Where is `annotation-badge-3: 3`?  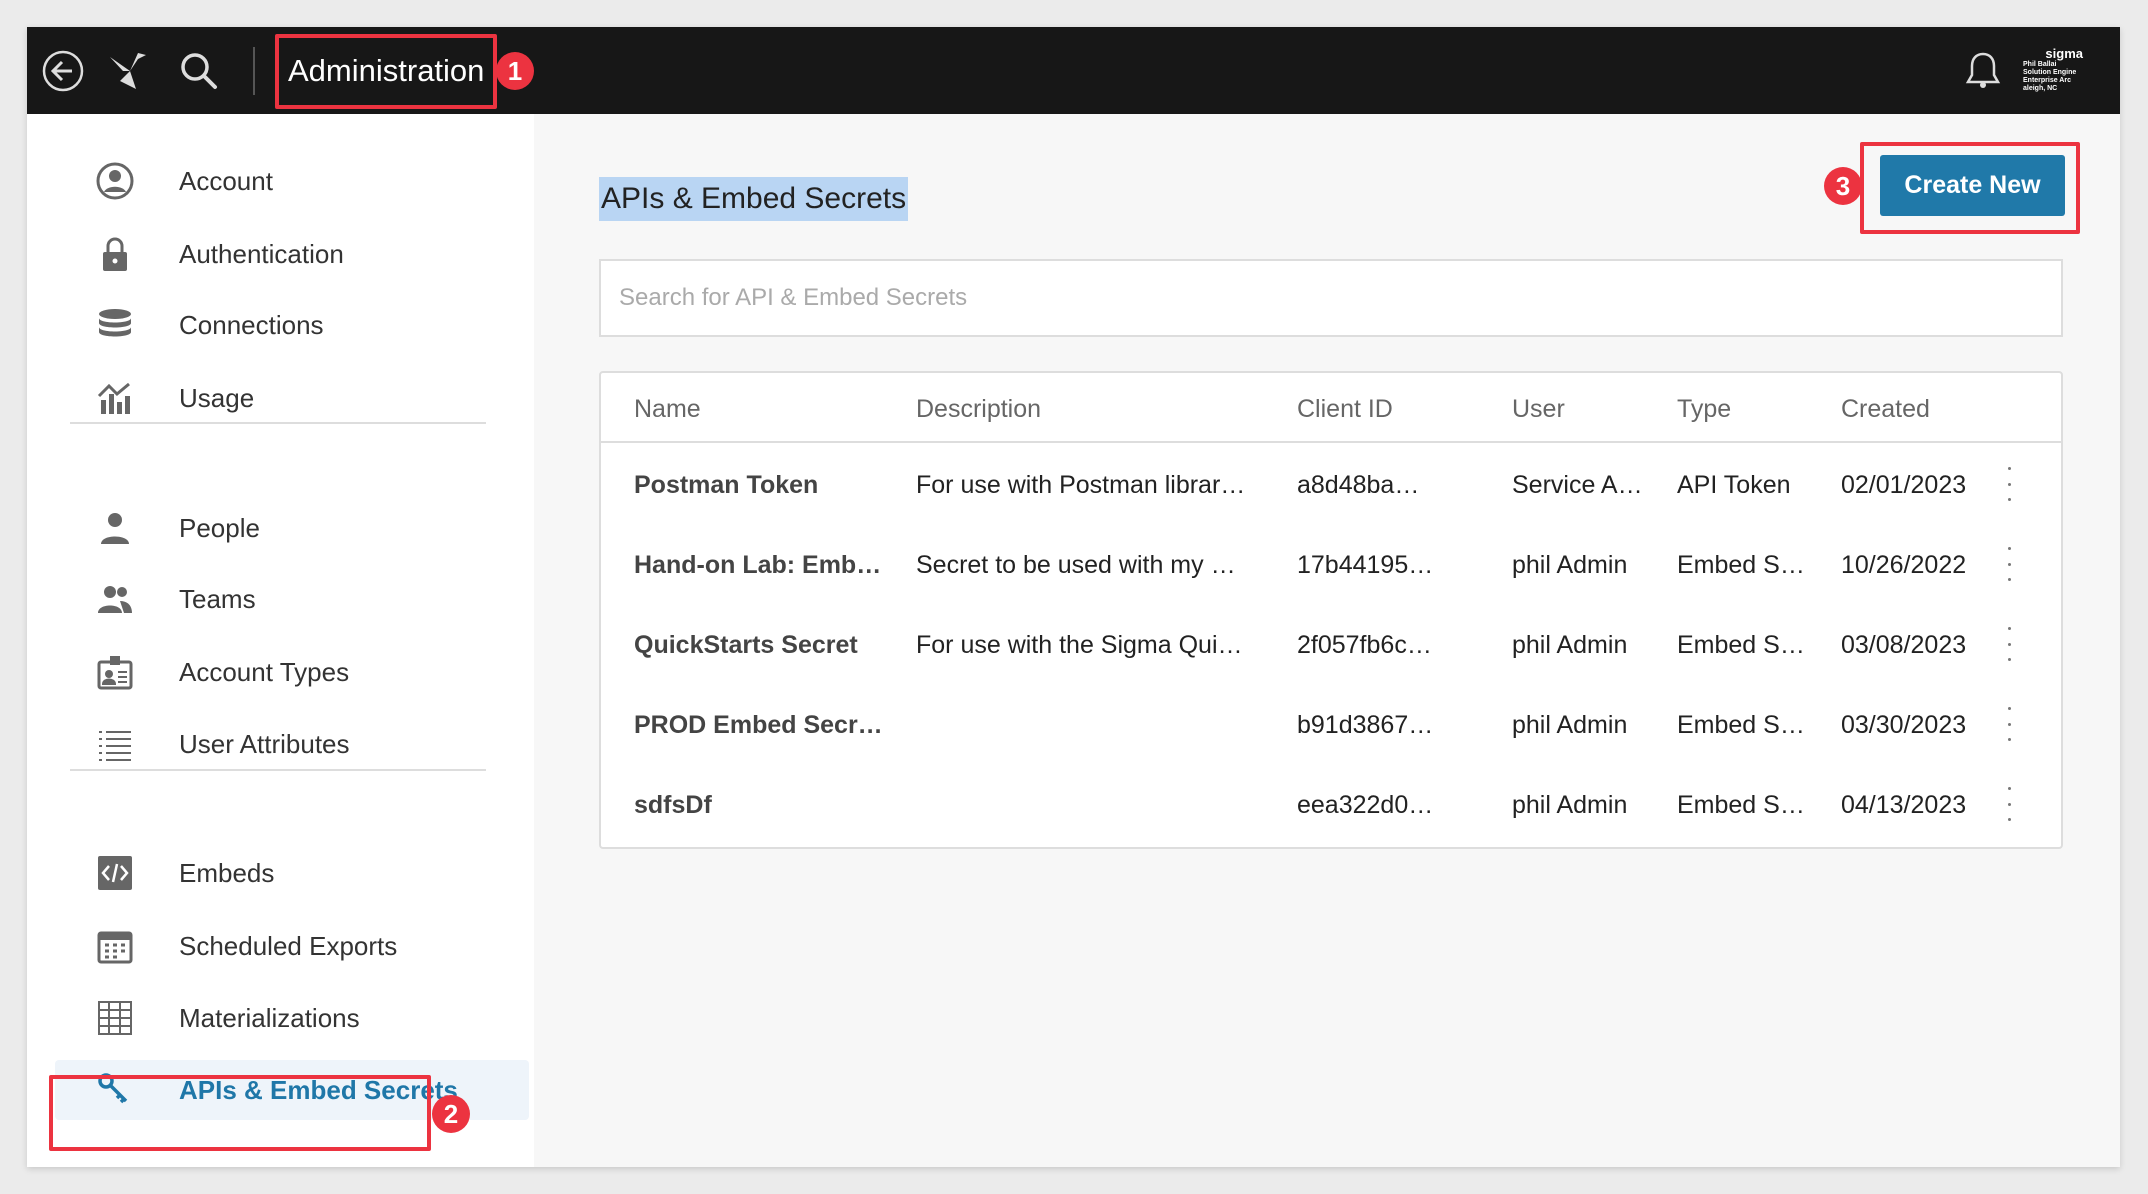 annotation-badge-3: 3 is located at coordinates (1843, 186).